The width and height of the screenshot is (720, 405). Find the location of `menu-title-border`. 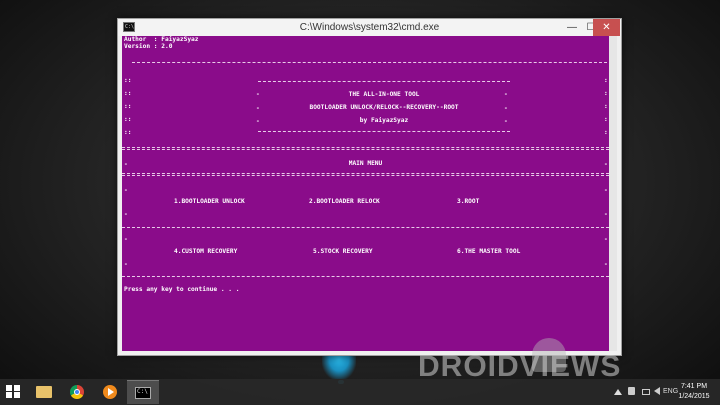

menu-title-border is located at coordinates (365, 174).